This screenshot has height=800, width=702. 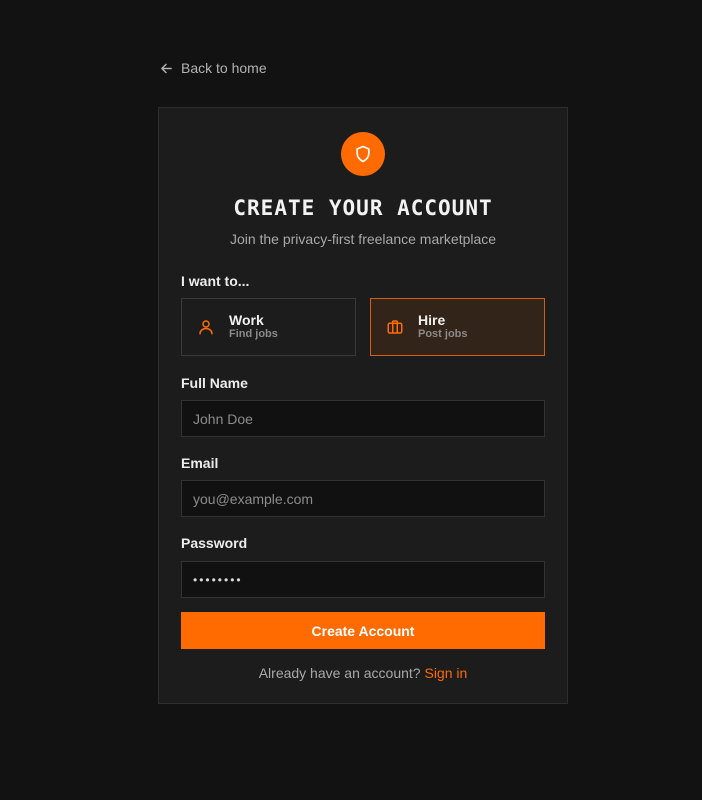 I want to click on role-option-title: Hire, so click(x=432, y=320).